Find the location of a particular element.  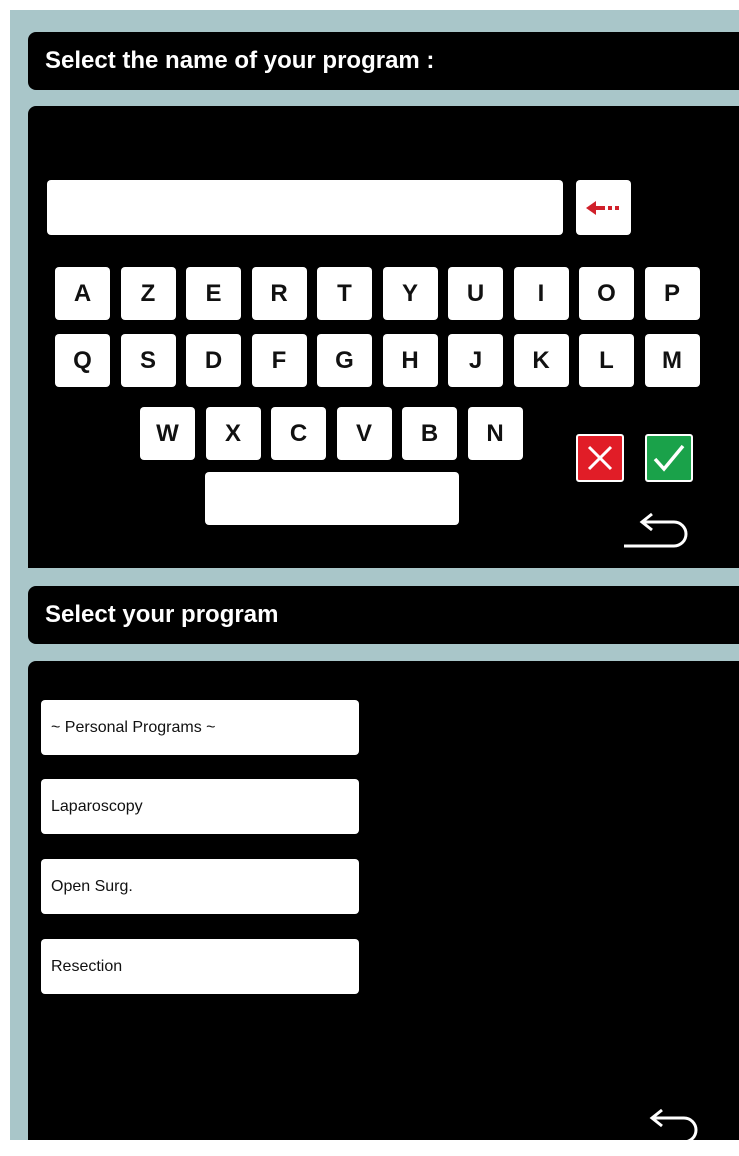

key-c: C is located at coordinates (298, 433).